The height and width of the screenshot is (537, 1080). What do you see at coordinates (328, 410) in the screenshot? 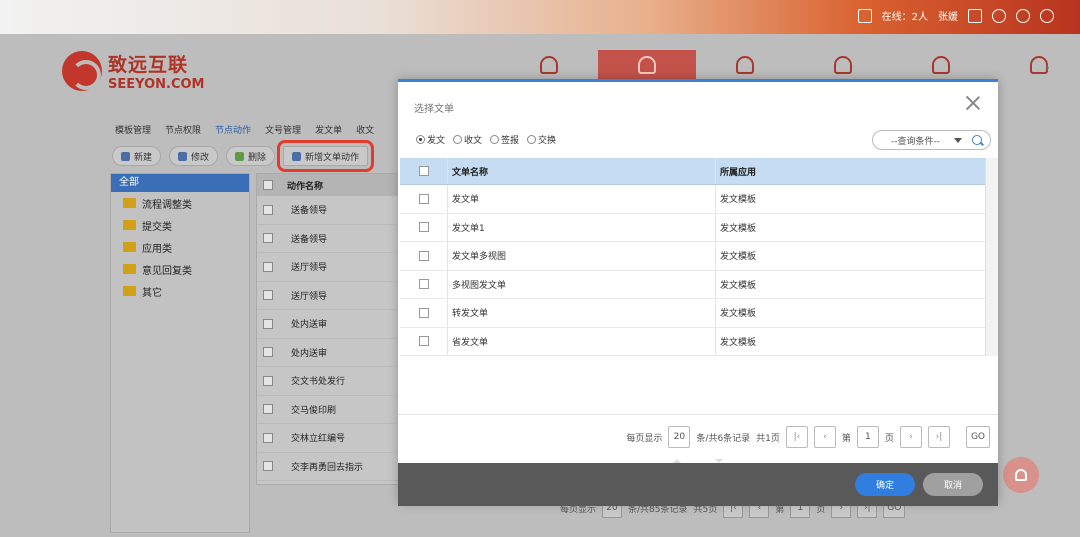
I see `table-row: 交马俊印刷` at bounding box center [328, 410].